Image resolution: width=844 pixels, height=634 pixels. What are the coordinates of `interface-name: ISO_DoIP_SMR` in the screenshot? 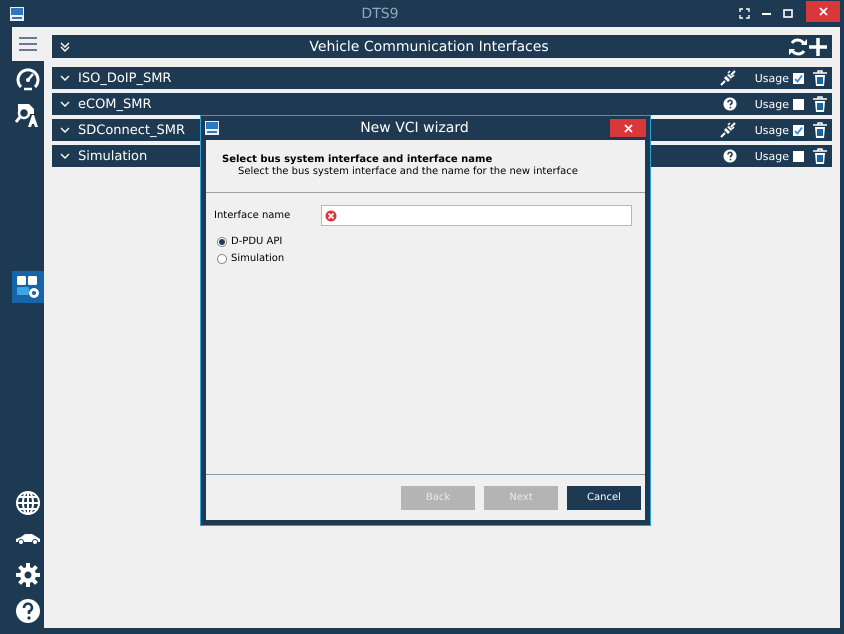 It's located at (125, 78).